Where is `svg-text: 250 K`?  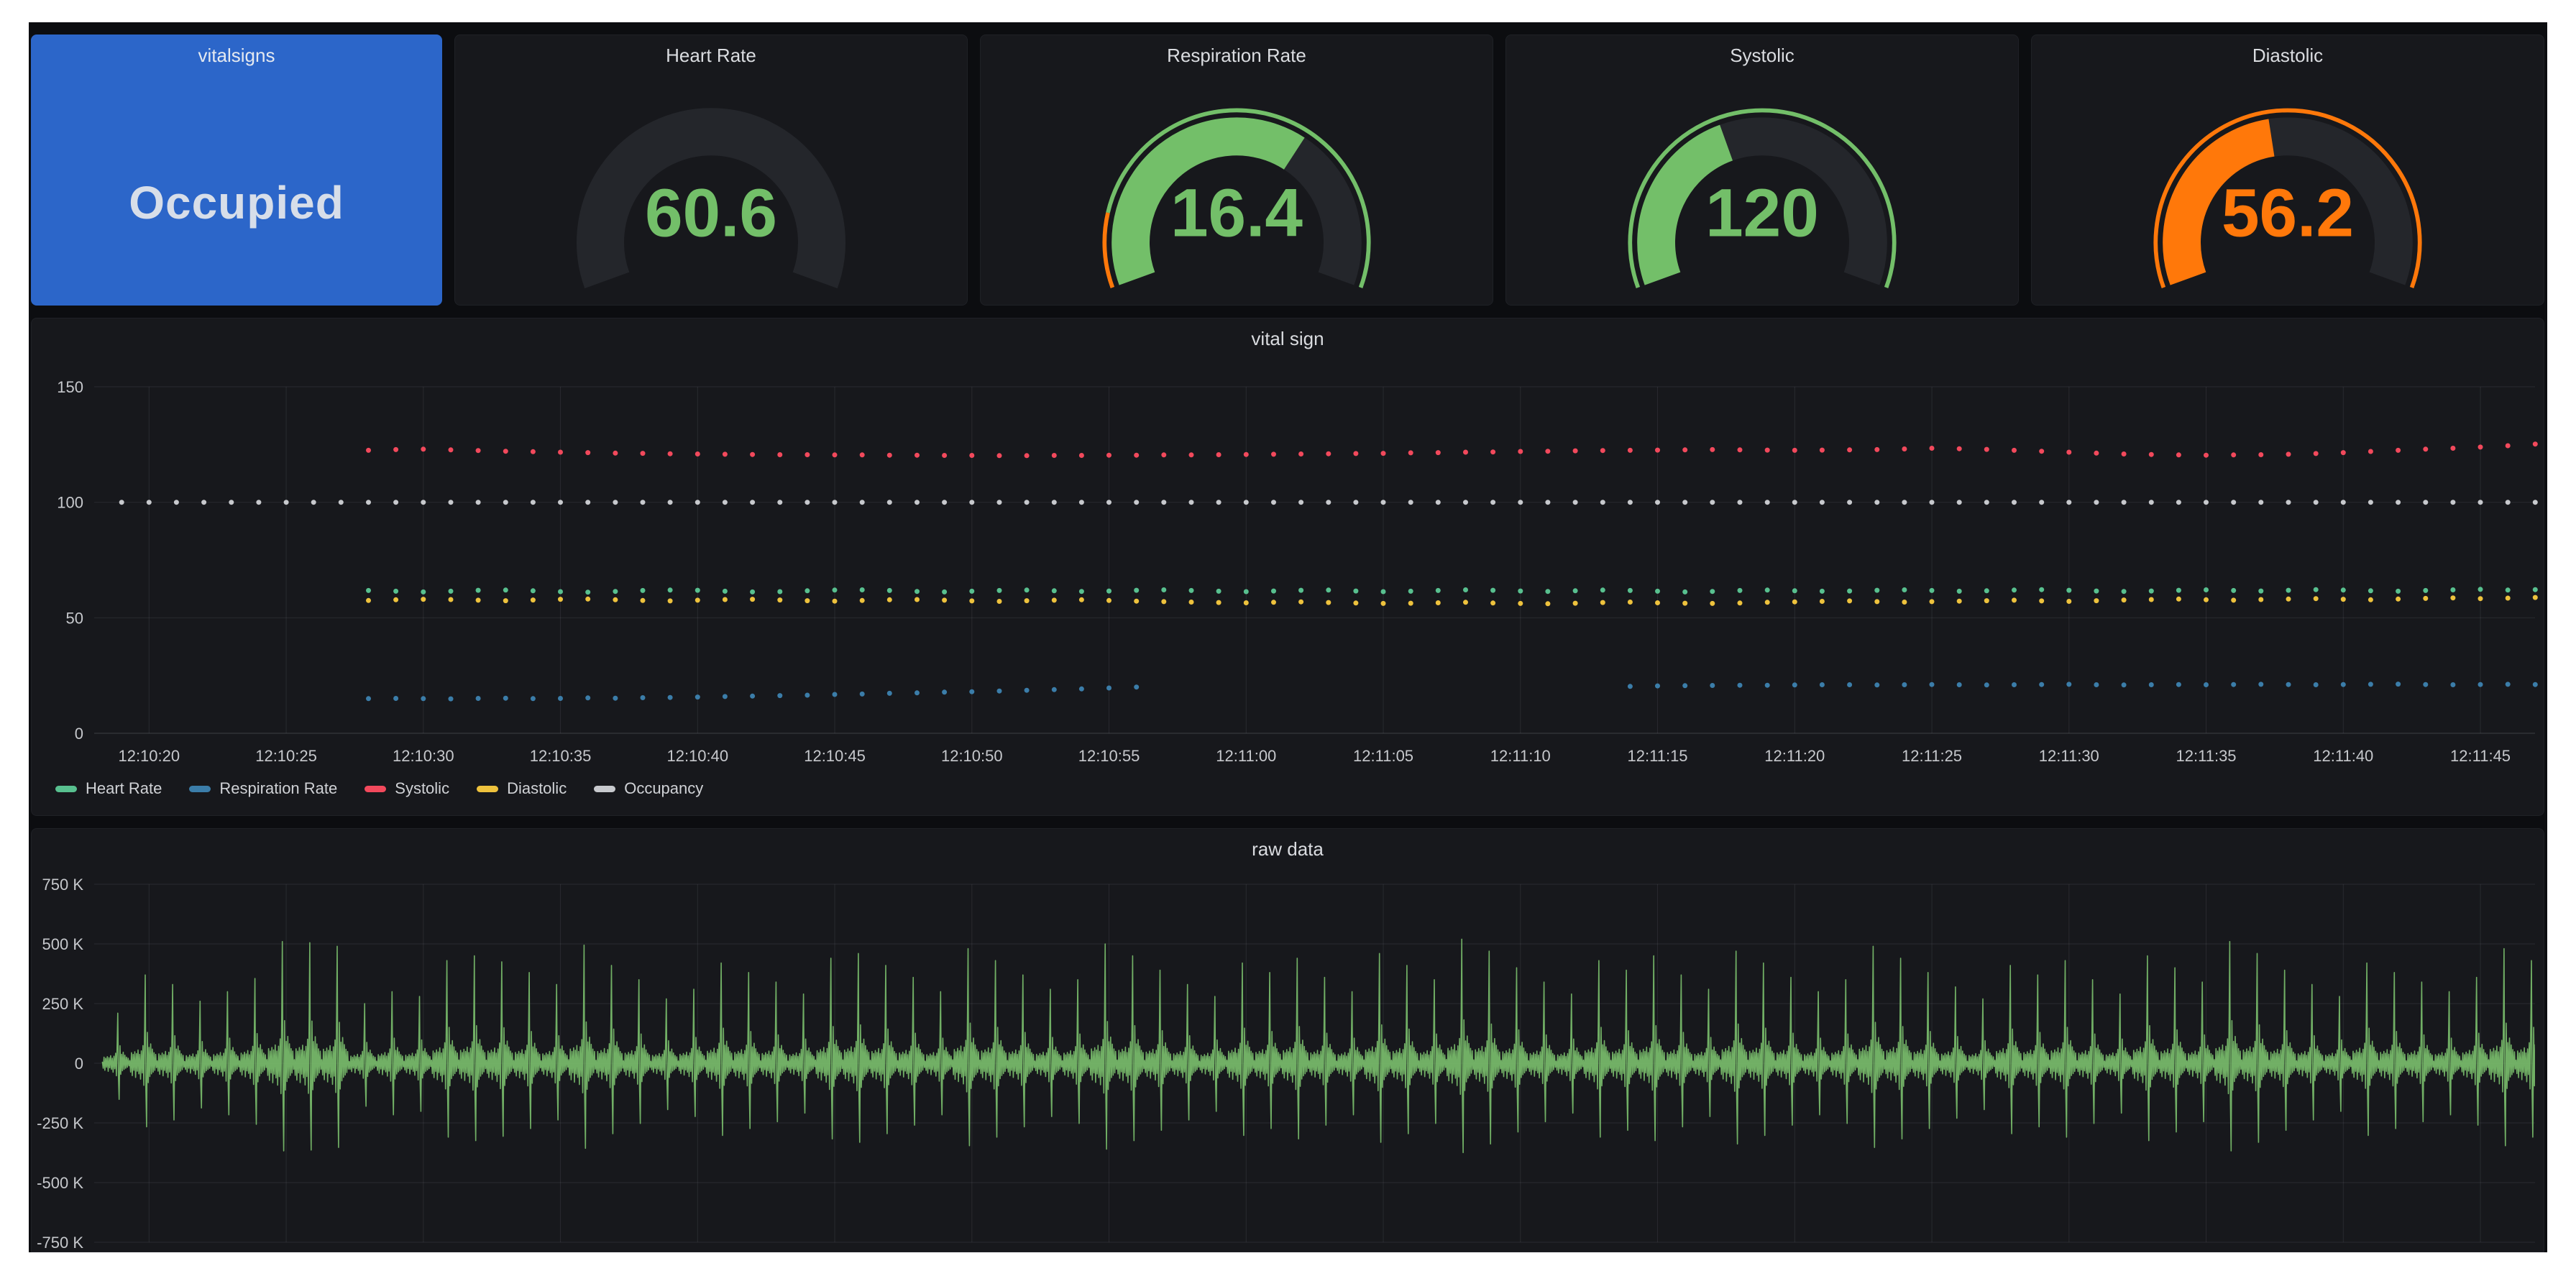
svg-text: 250 K is located at coordinates (63, 1004).